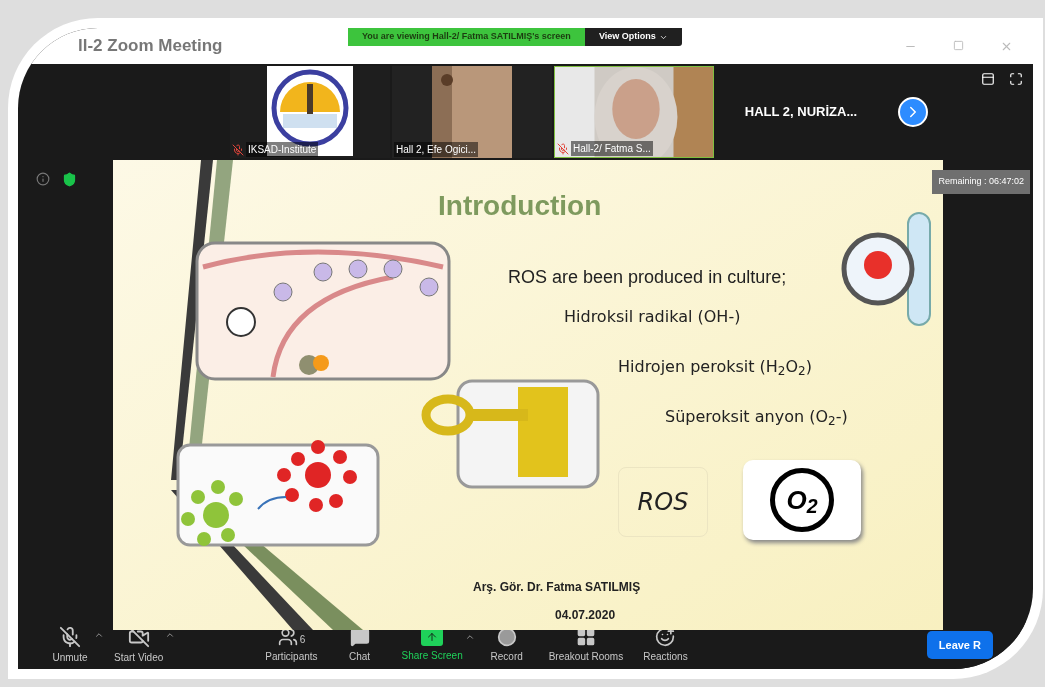  Describe the element at coordinates (520, 206) in the screenshot. I see `slide-title: Introduction` at that location.